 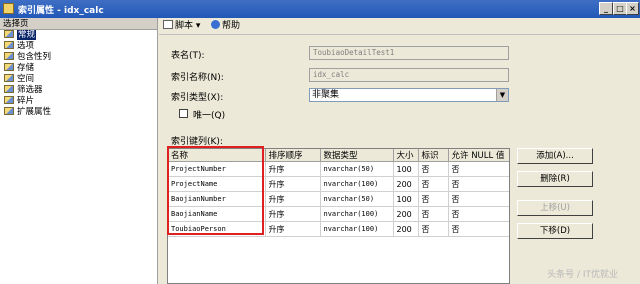 I want to click on column-header-allow-nulls: 允许 NULL 值, so click(x=478, y=155).